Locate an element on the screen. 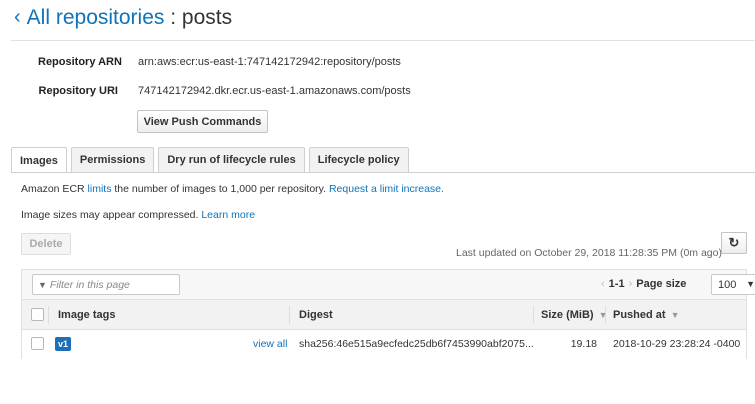 This screenshot has width=755, height=404. page-size-label: Page size is located at coordinates (661, 284).